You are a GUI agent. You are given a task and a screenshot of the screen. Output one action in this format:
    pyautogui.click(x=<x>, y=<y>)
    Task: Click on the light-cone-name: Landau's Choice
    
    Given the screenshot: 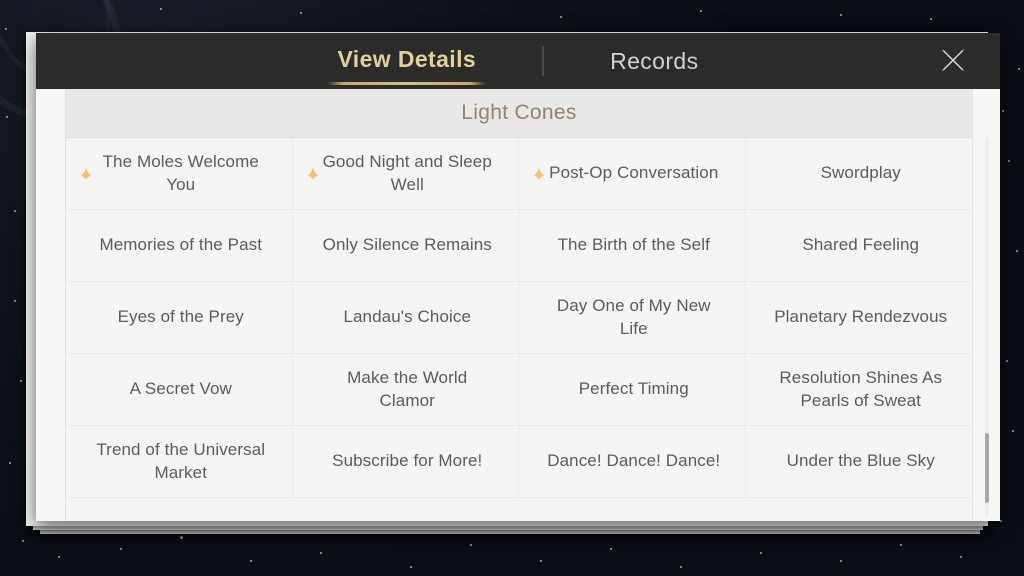 What is the action you would take?
    pyautogui.click(x=407, y=317)
    